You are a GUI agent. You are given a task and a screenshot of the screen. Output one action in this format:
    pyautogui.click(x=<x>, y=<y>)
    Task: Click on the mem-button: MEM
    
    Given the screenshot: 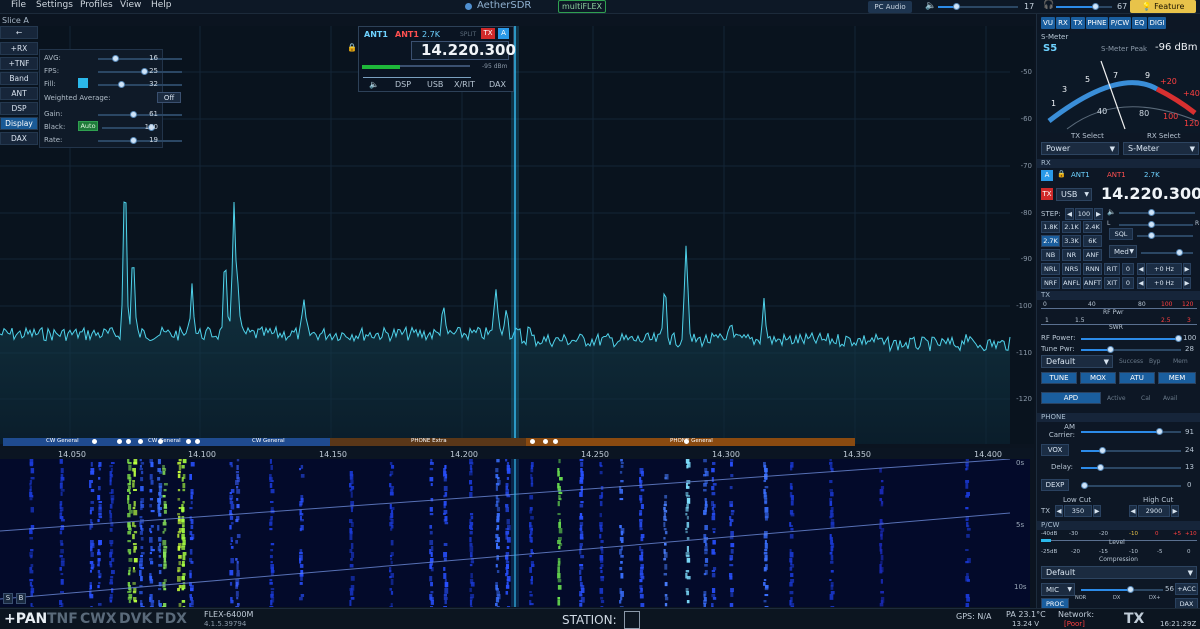 What is the action you would take?
    pyautogui.click(x=1177, y=378)
    